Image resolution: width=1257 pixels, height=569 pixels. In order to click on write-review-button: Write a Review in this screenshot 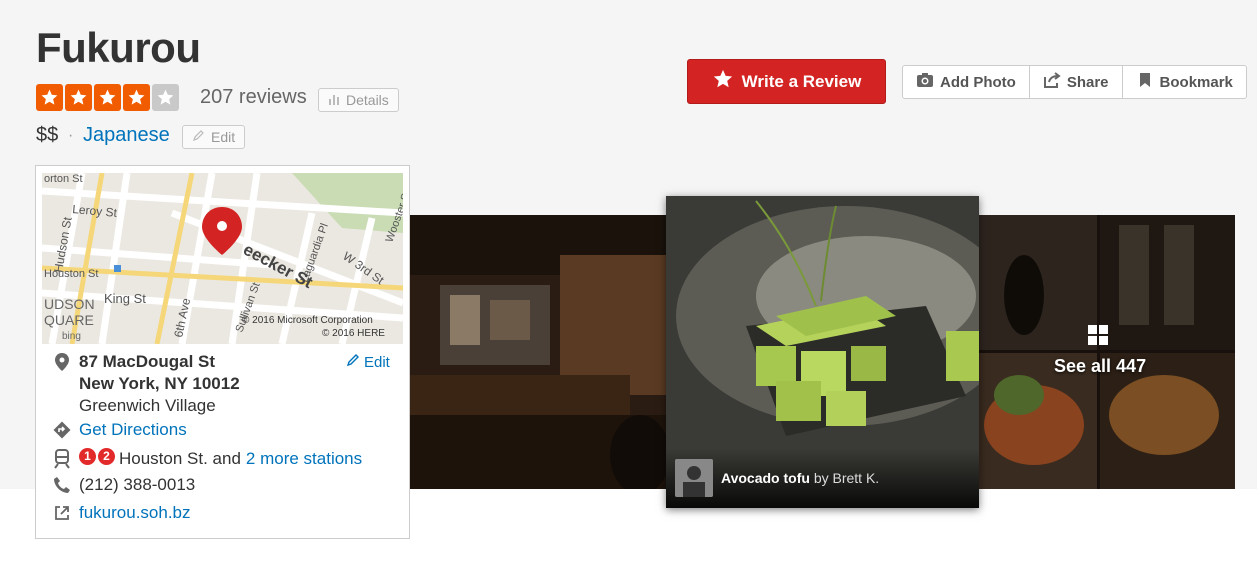, I will do `click(786, 81)`.